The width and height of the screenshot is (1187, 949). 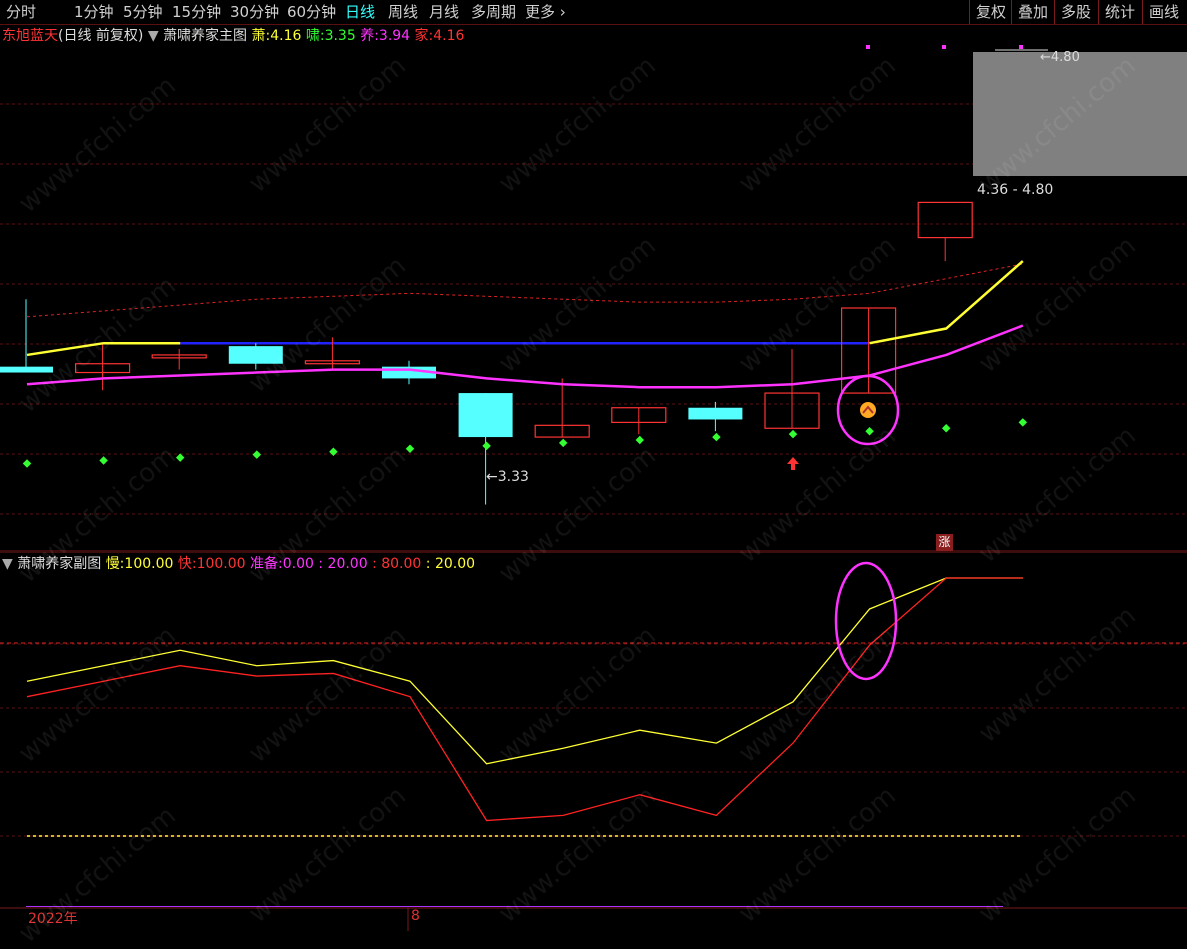 I want to click on year-label: 2022年, so click(x=53, y=919).